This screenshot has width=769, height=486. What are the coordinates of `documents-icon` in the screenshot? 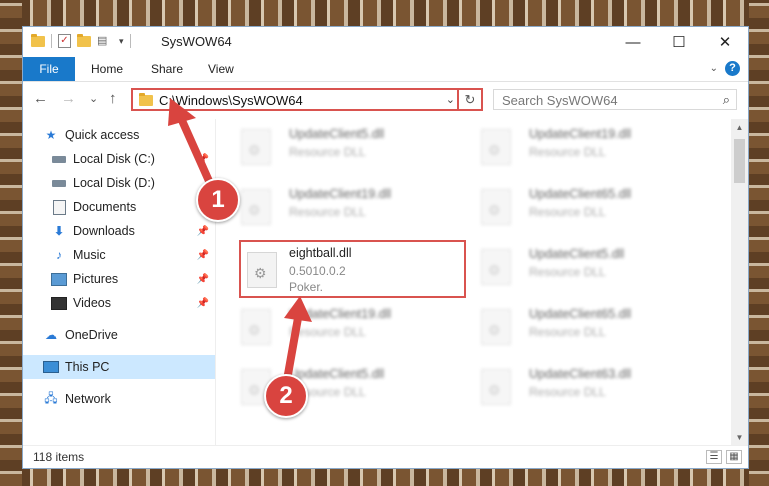 It's located at (59, 207).